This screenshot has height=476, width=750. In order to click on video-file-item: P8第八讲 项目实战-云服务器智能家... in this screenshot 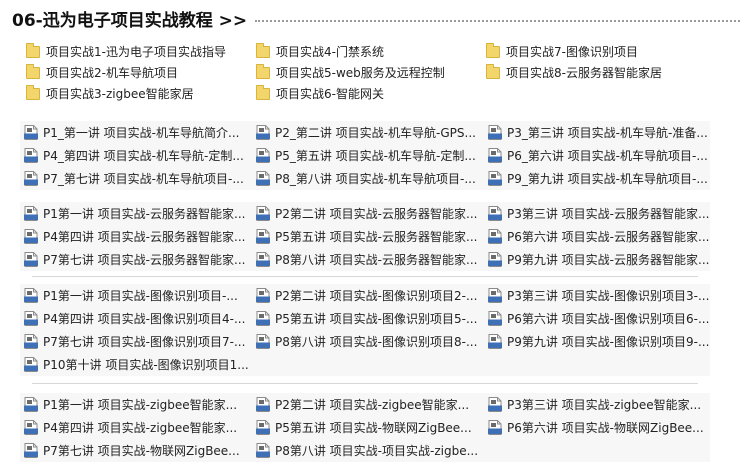, I will do `click(368, 259)`.